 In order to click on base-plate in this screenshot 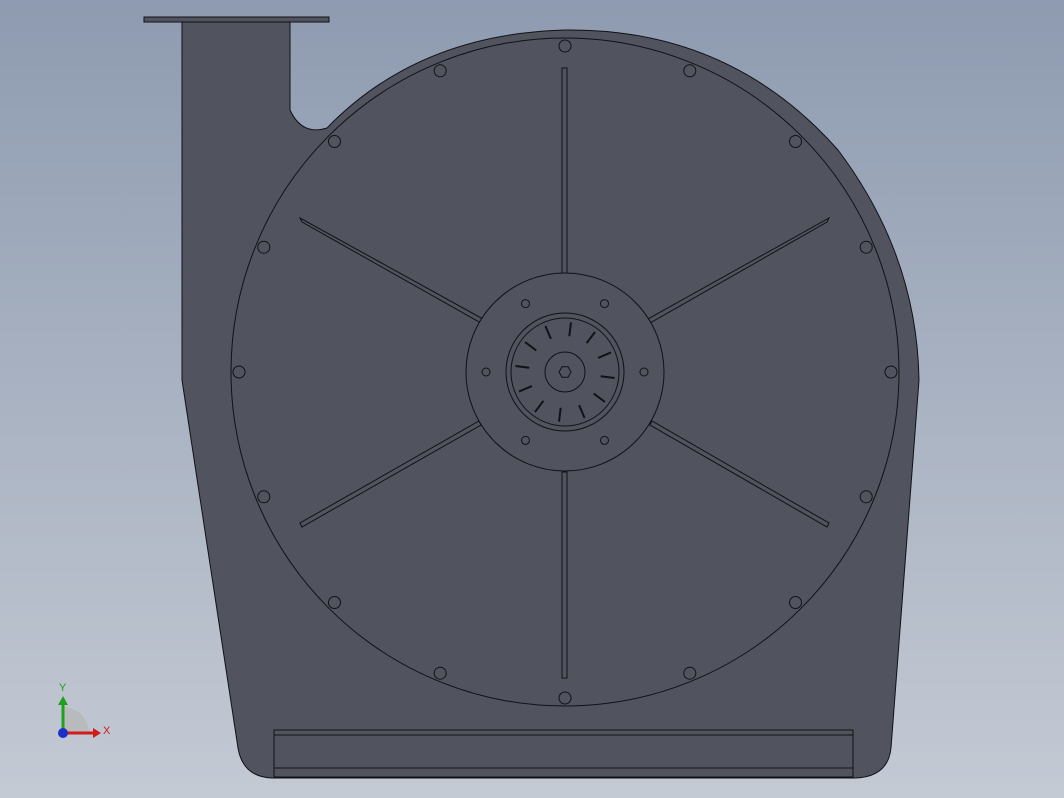, I will do `click(563, 753)`.